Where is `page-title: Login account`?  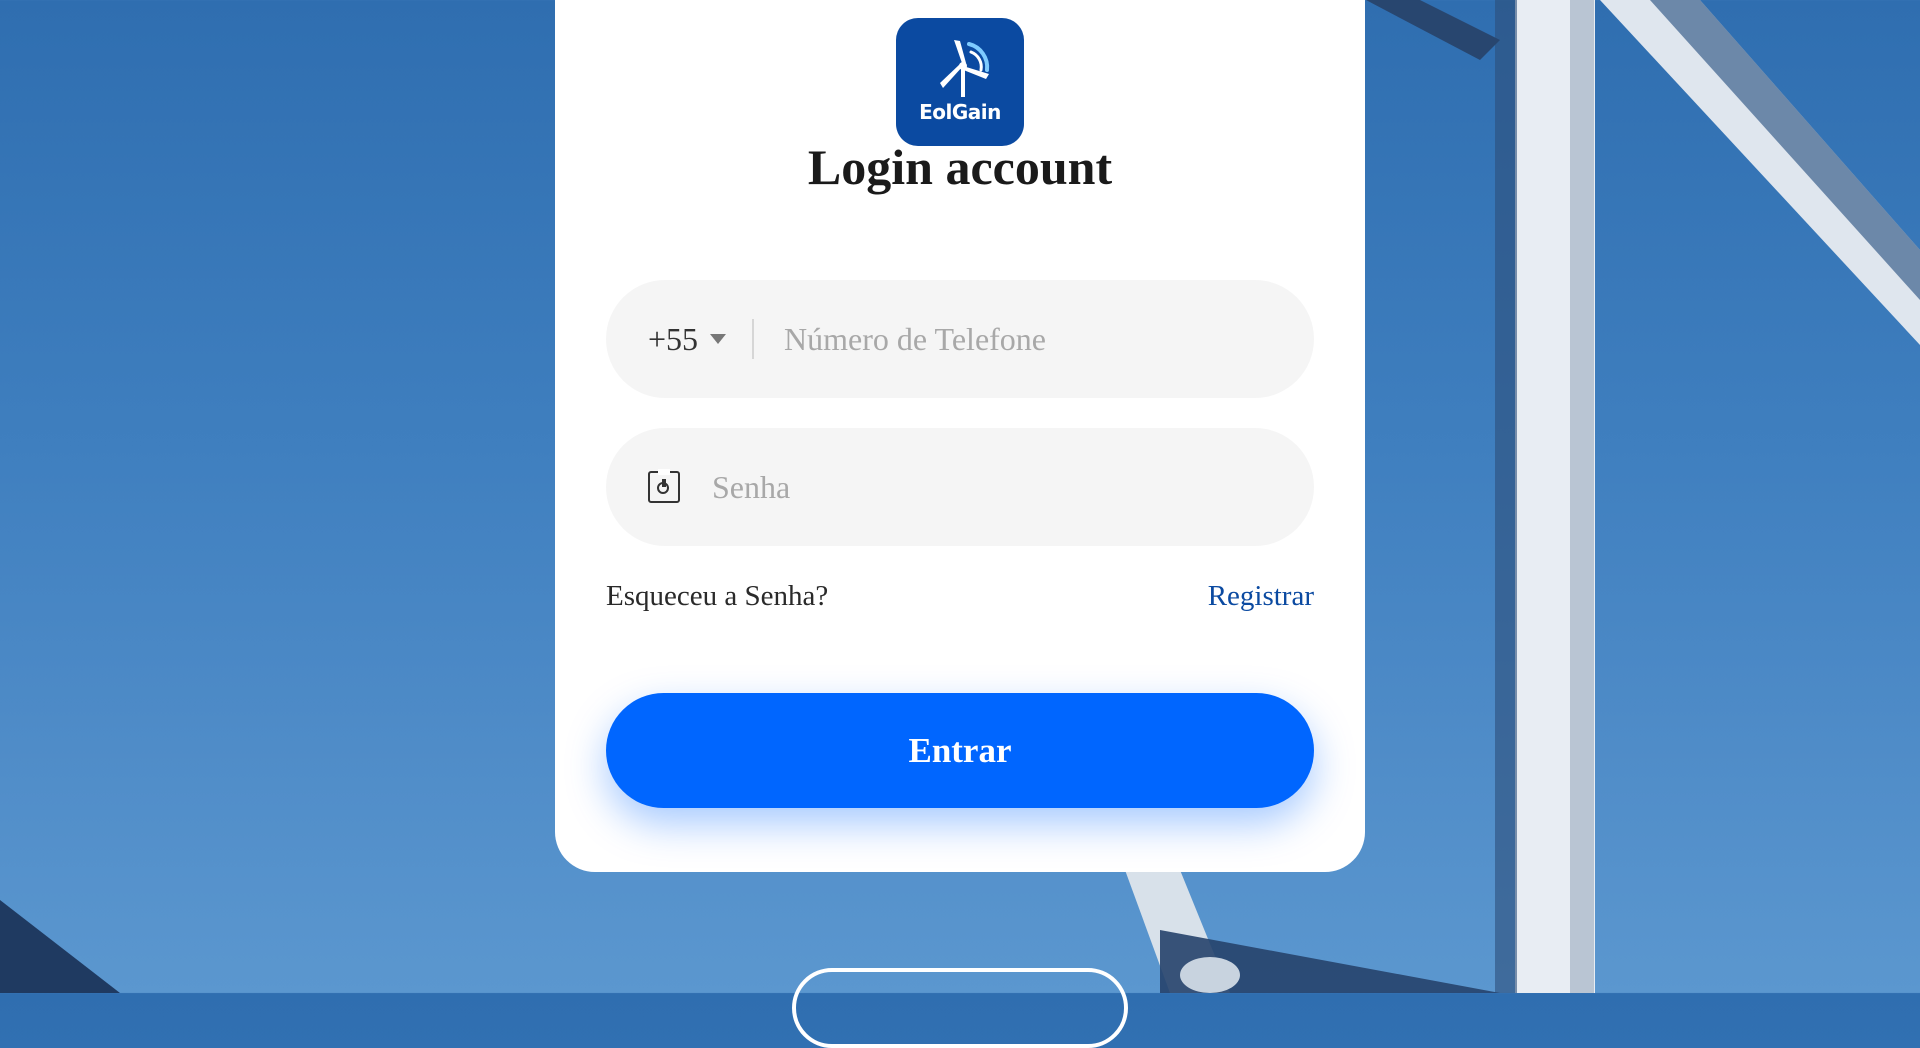
page-title: Login account is located at coordinates (960, 167).